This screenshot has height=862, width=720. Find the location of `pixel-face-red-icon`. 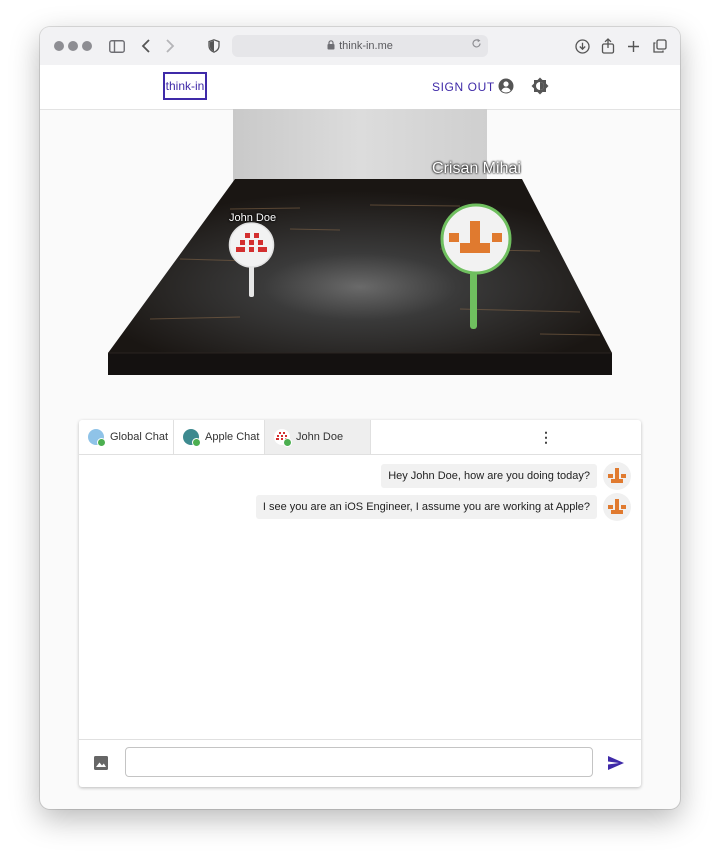

pixel-face-red-icon is located at coordinates (283, 438).